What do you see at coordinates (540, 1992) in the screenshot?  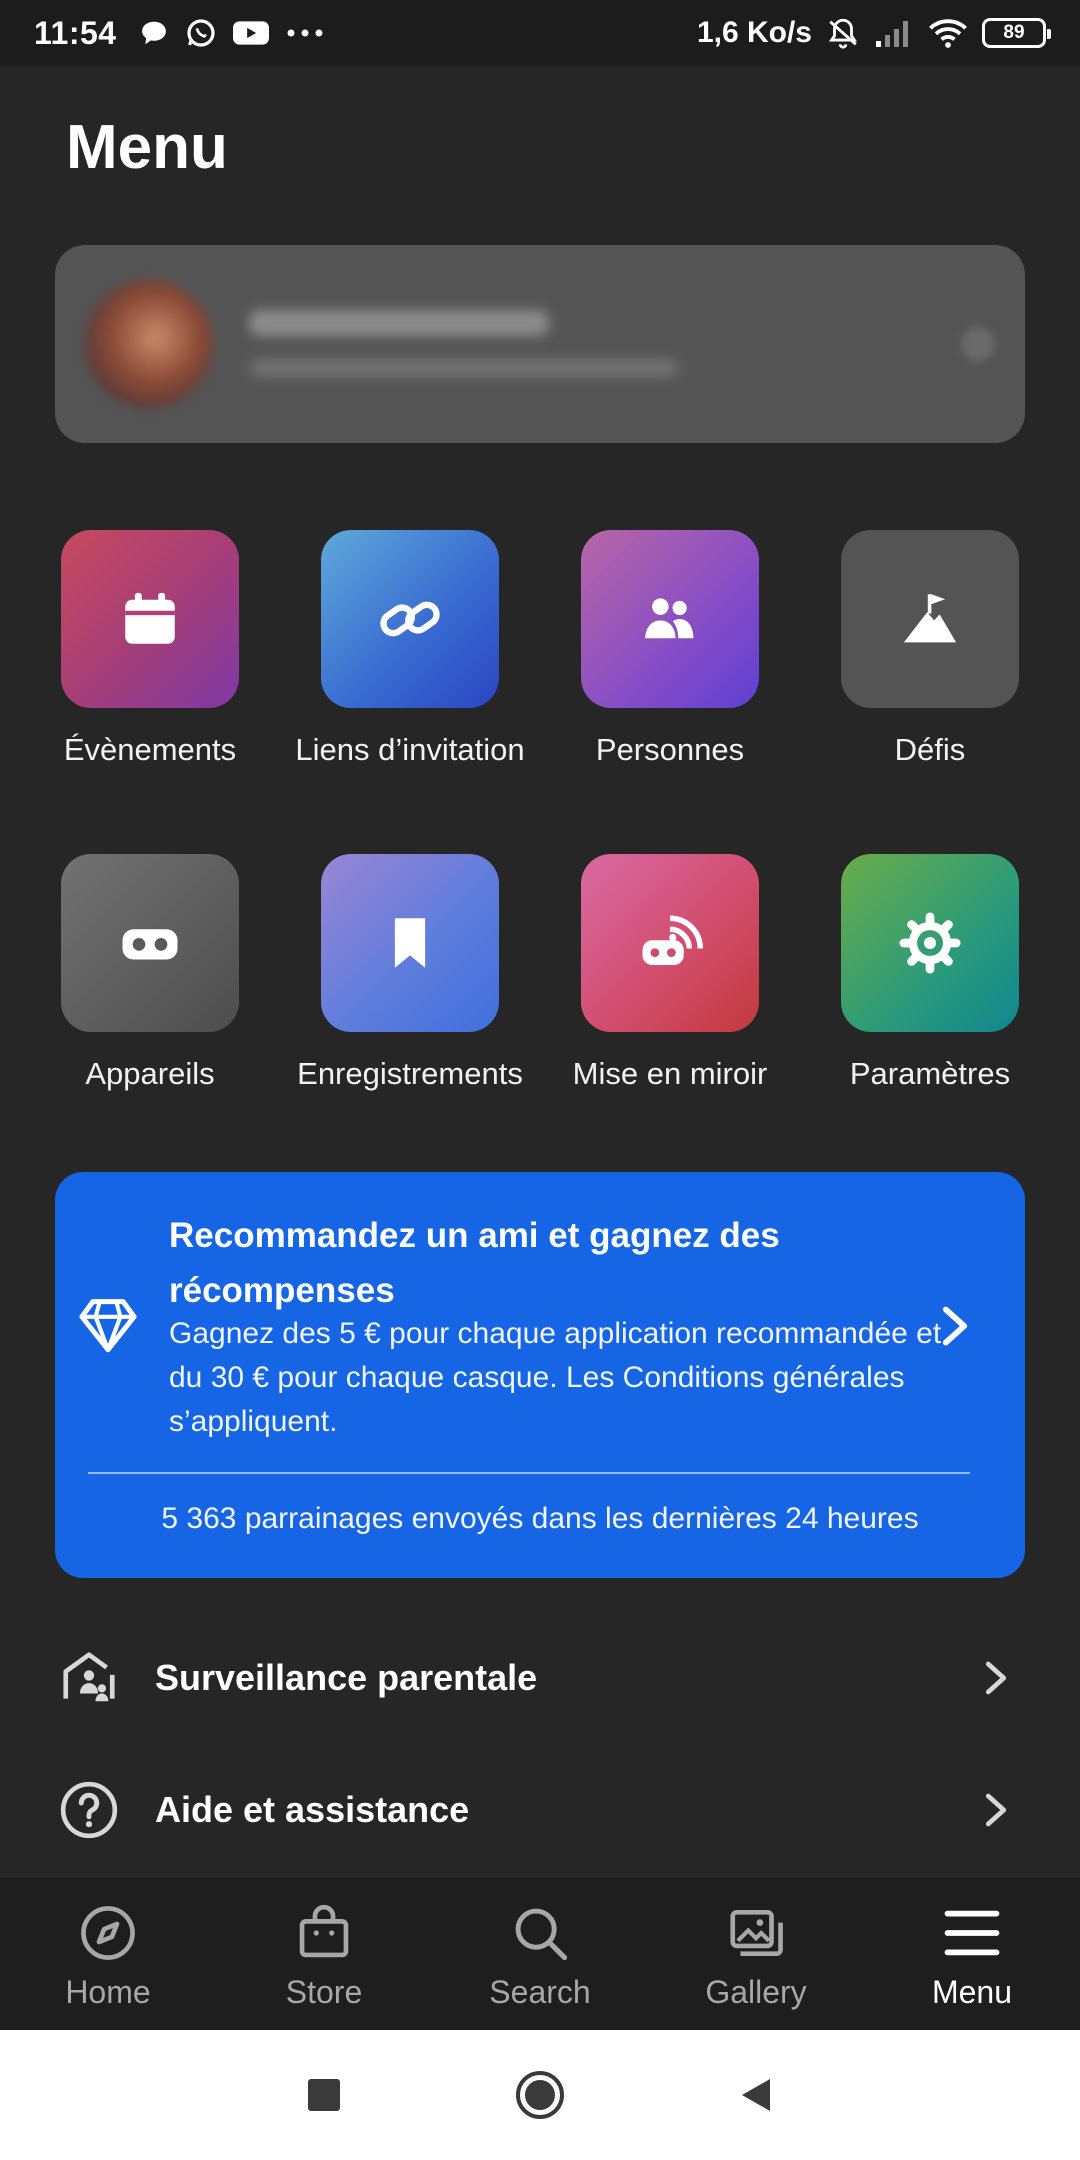 I see `nav-label: Search` at bounding box center [540, 1992].